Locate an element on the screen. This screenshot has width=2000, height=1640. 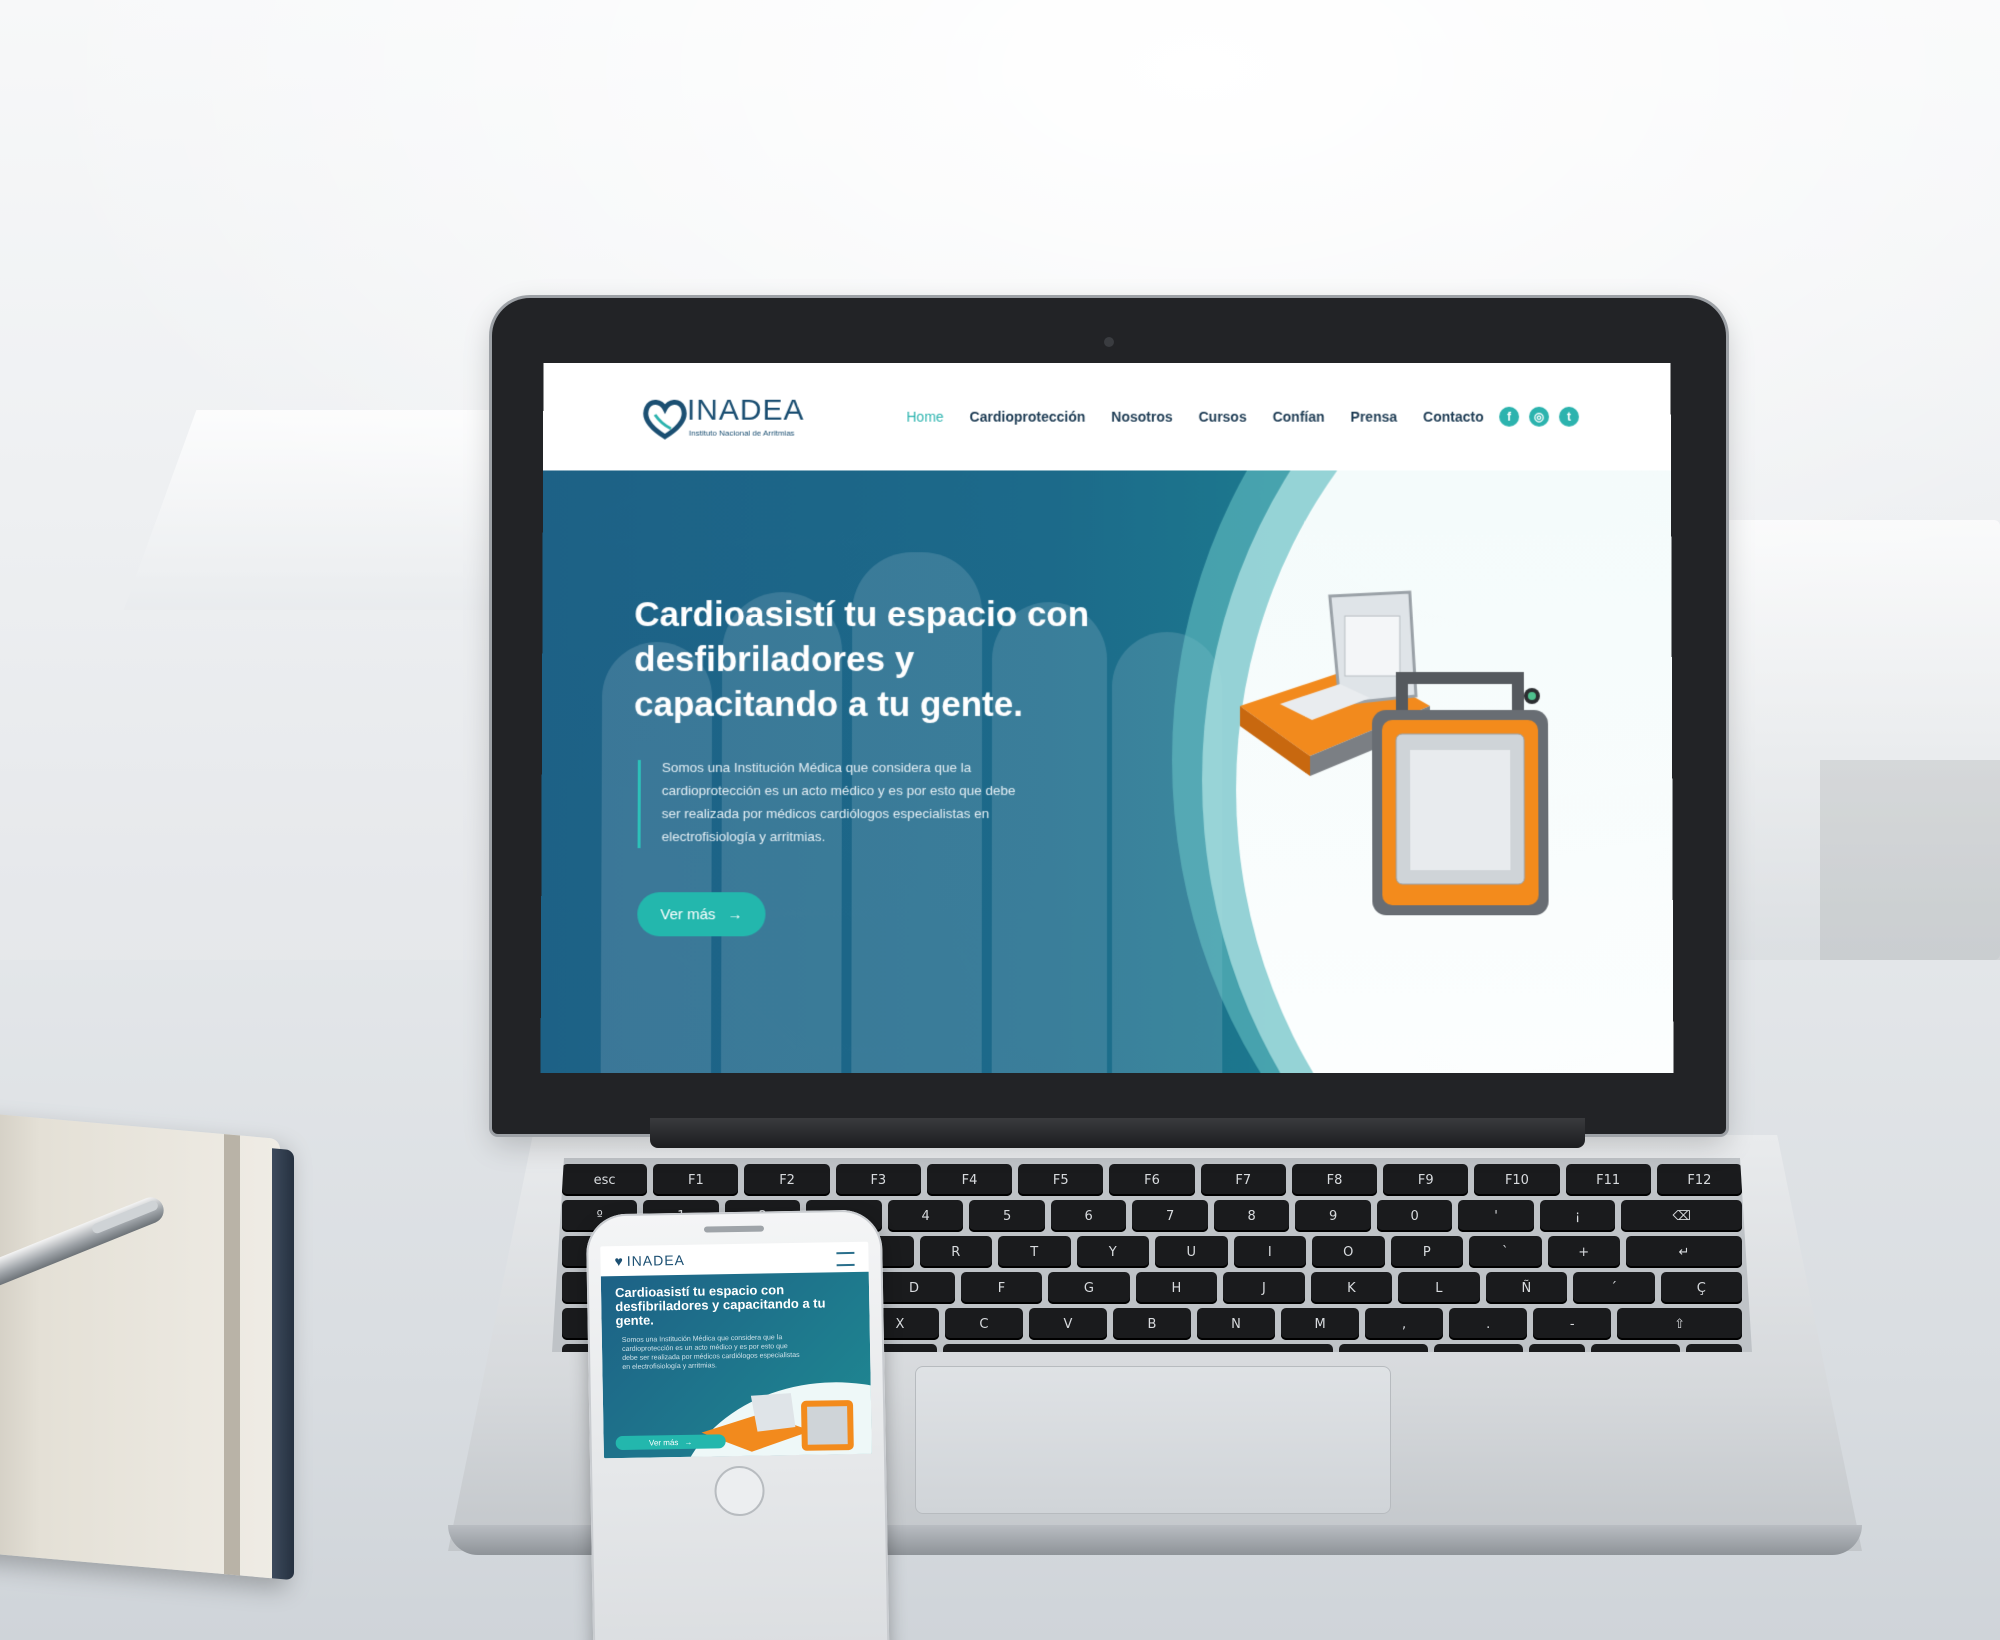
phone-aed-image is located at coordinates (781, 1422).